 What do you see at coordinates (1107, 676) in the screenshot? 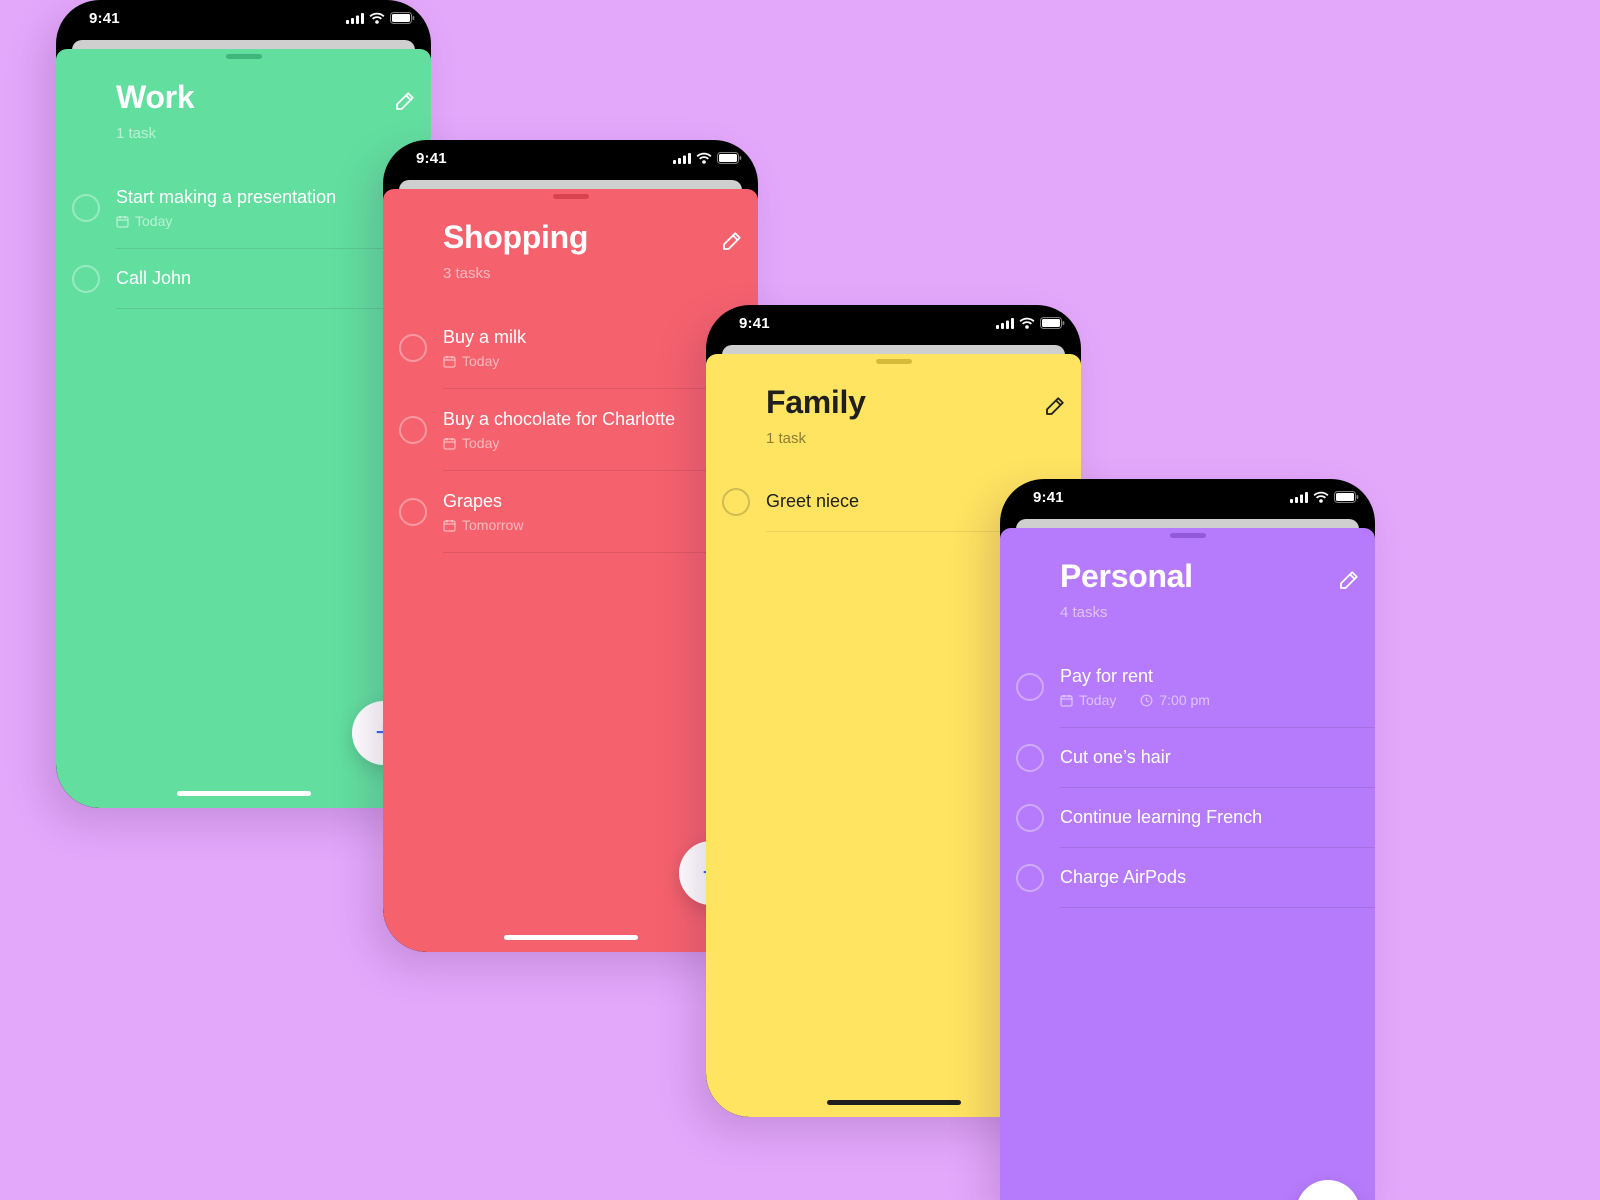
I see `task-title: Pay for rent` at bounding box center [1107, 676].